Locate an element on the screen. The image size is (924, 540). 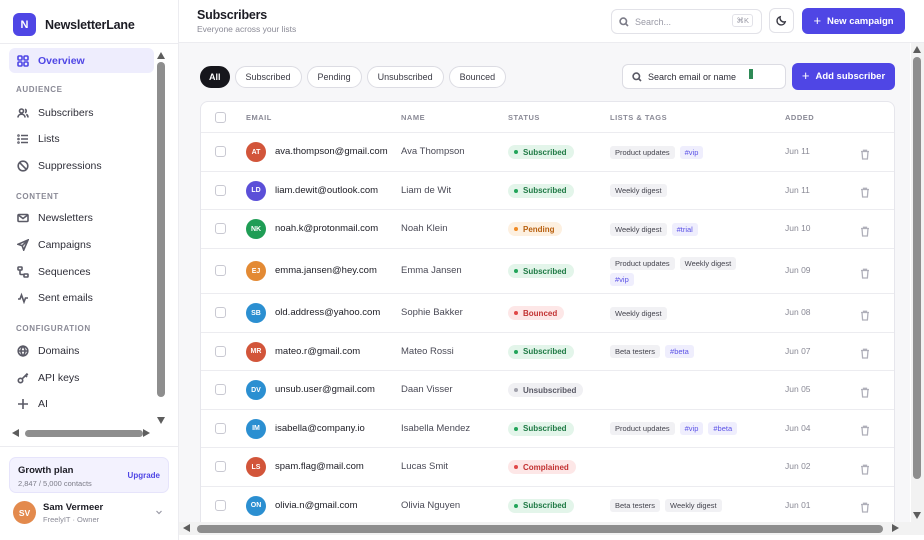
global-search-input: Search... ⌘K is located at coordinates (686, 21).